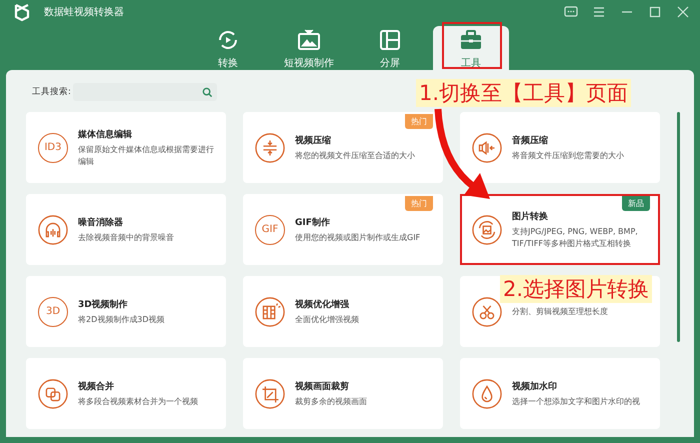 Image resolution: width=700 pixels, height=443 pixels. Describe the element at coordinates (683, 12) in the screenshot. I see `close-icon` at that location.